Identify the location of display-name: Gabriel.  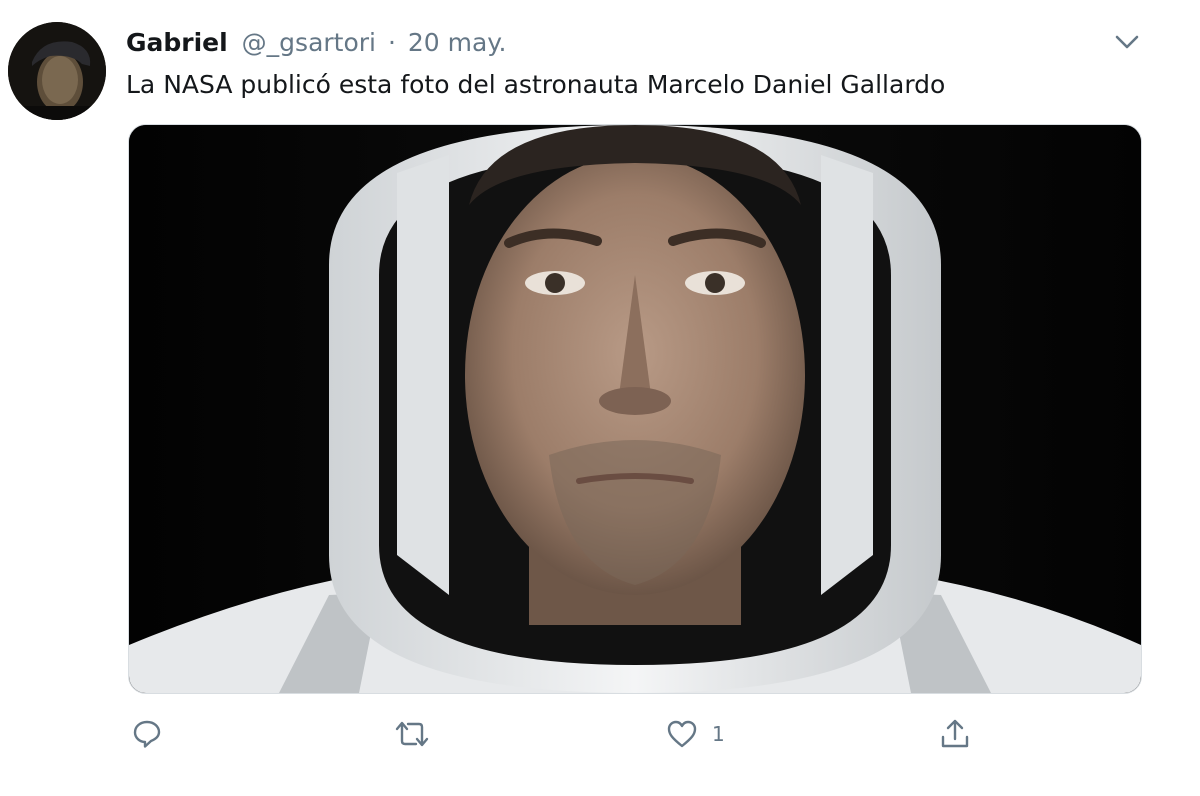
(177, 42).